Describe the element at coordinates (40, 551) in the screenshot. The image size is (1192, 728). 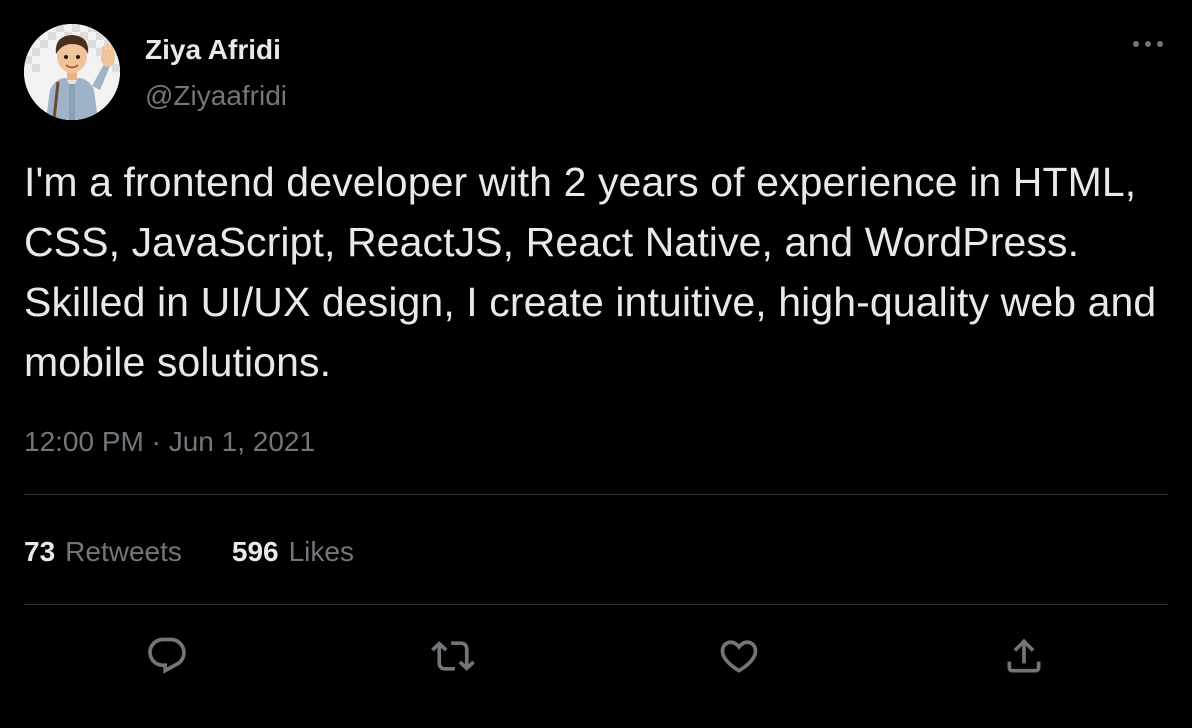
I see `retweets-count: 73` at that location.